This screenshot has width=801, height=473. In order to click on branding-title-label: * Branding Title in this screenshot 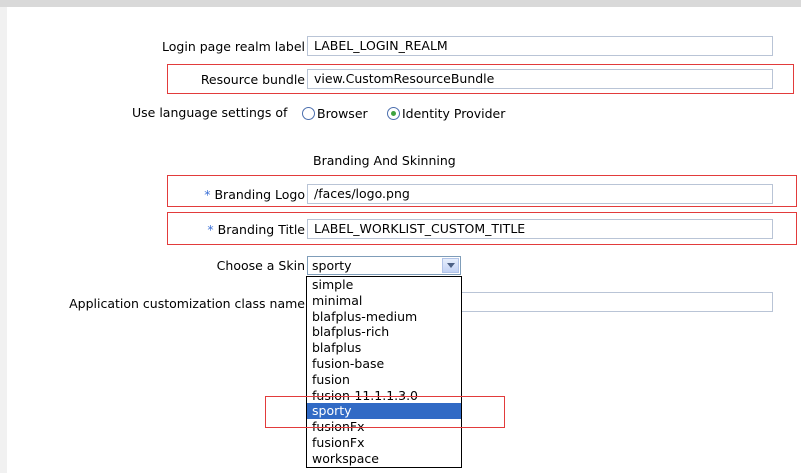, I will do `click(256, 229)`.